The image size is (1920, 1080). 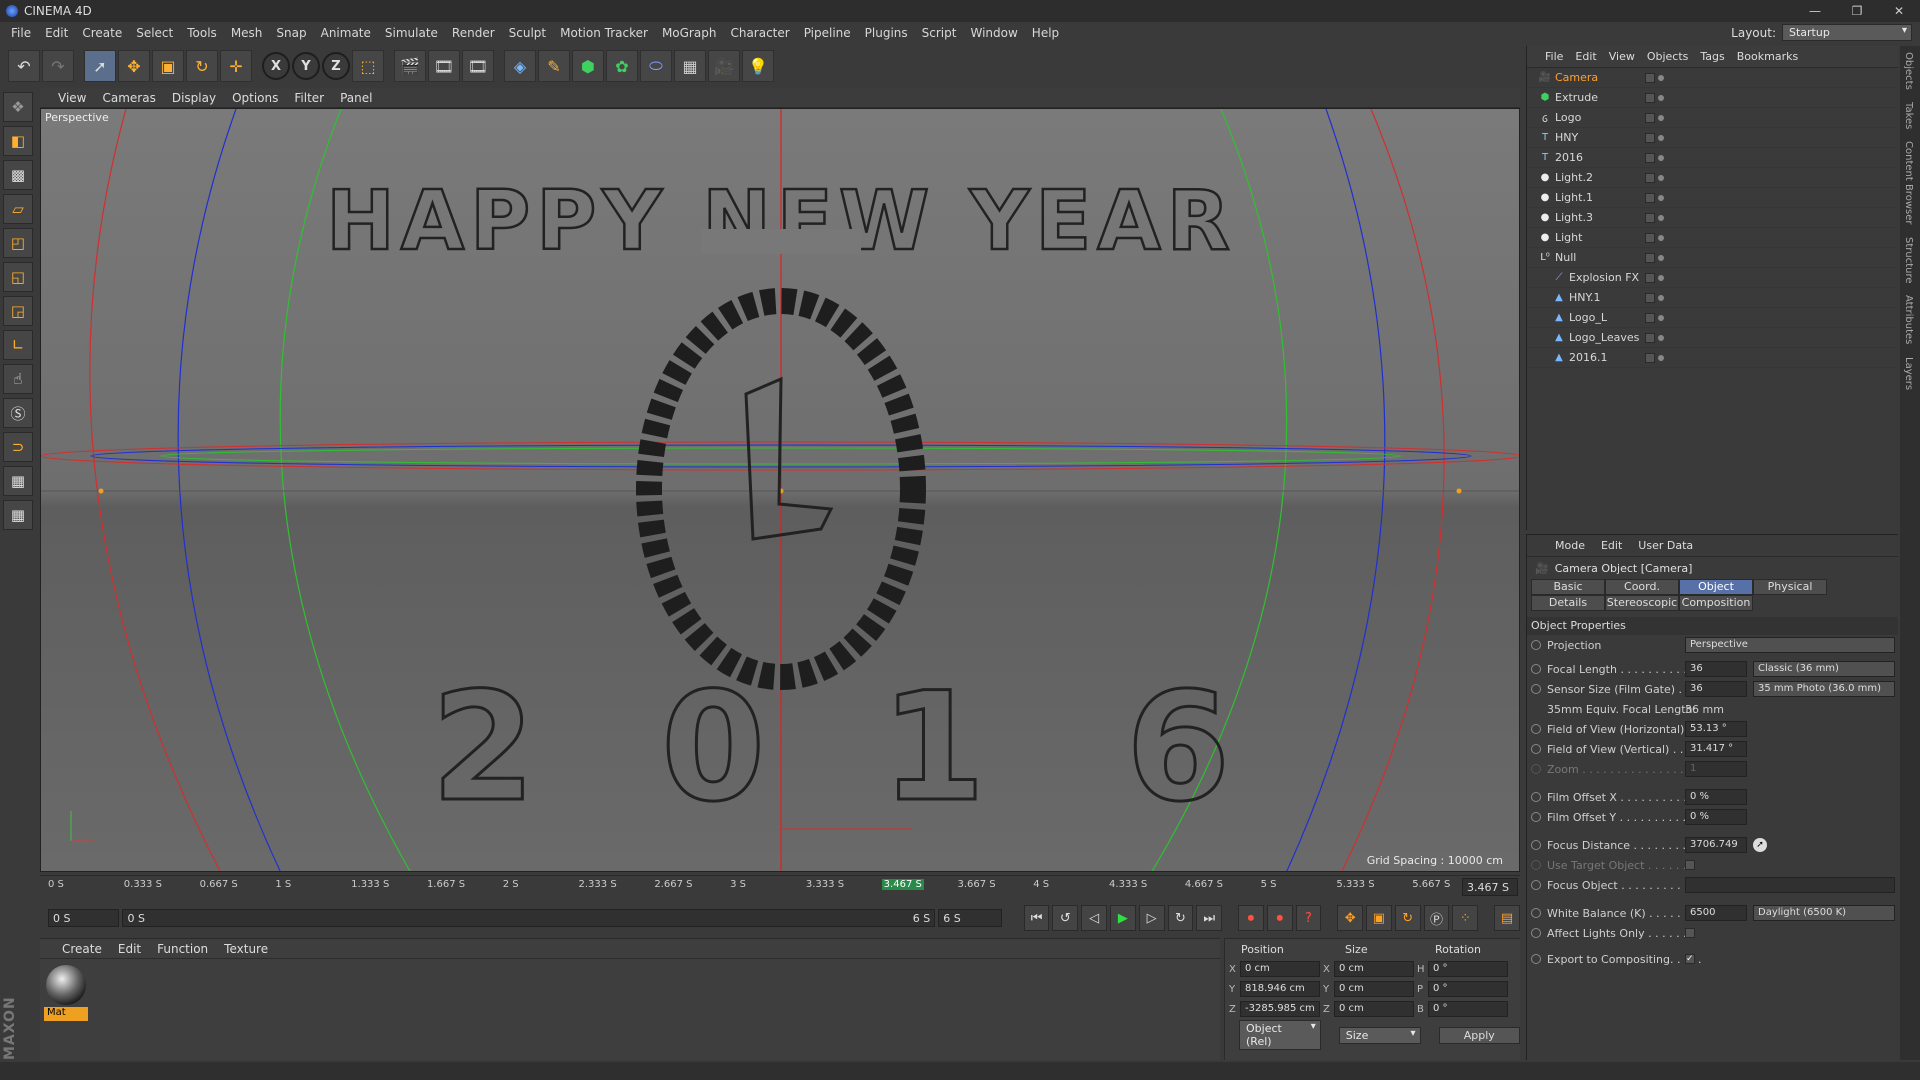 What do you see at coordinates (1668, 56) in the screenshot?
I see `object-menu-objects: Objects` at bounding box center [1668, 56].